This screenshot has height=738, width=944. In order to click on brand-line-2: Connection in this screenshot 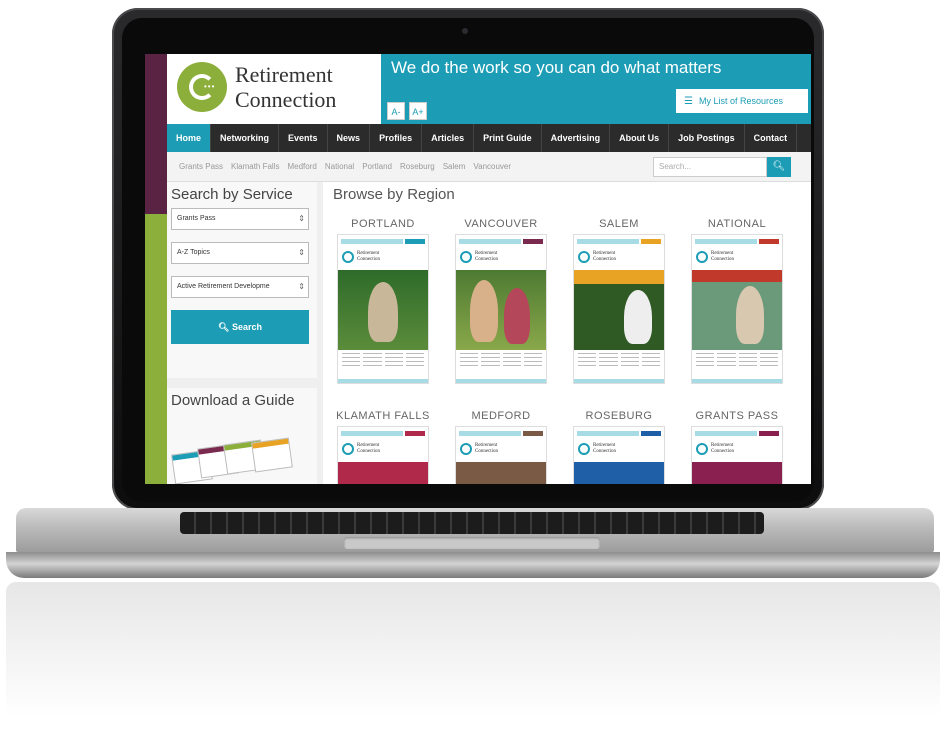, I will do `click(286, 99)`.